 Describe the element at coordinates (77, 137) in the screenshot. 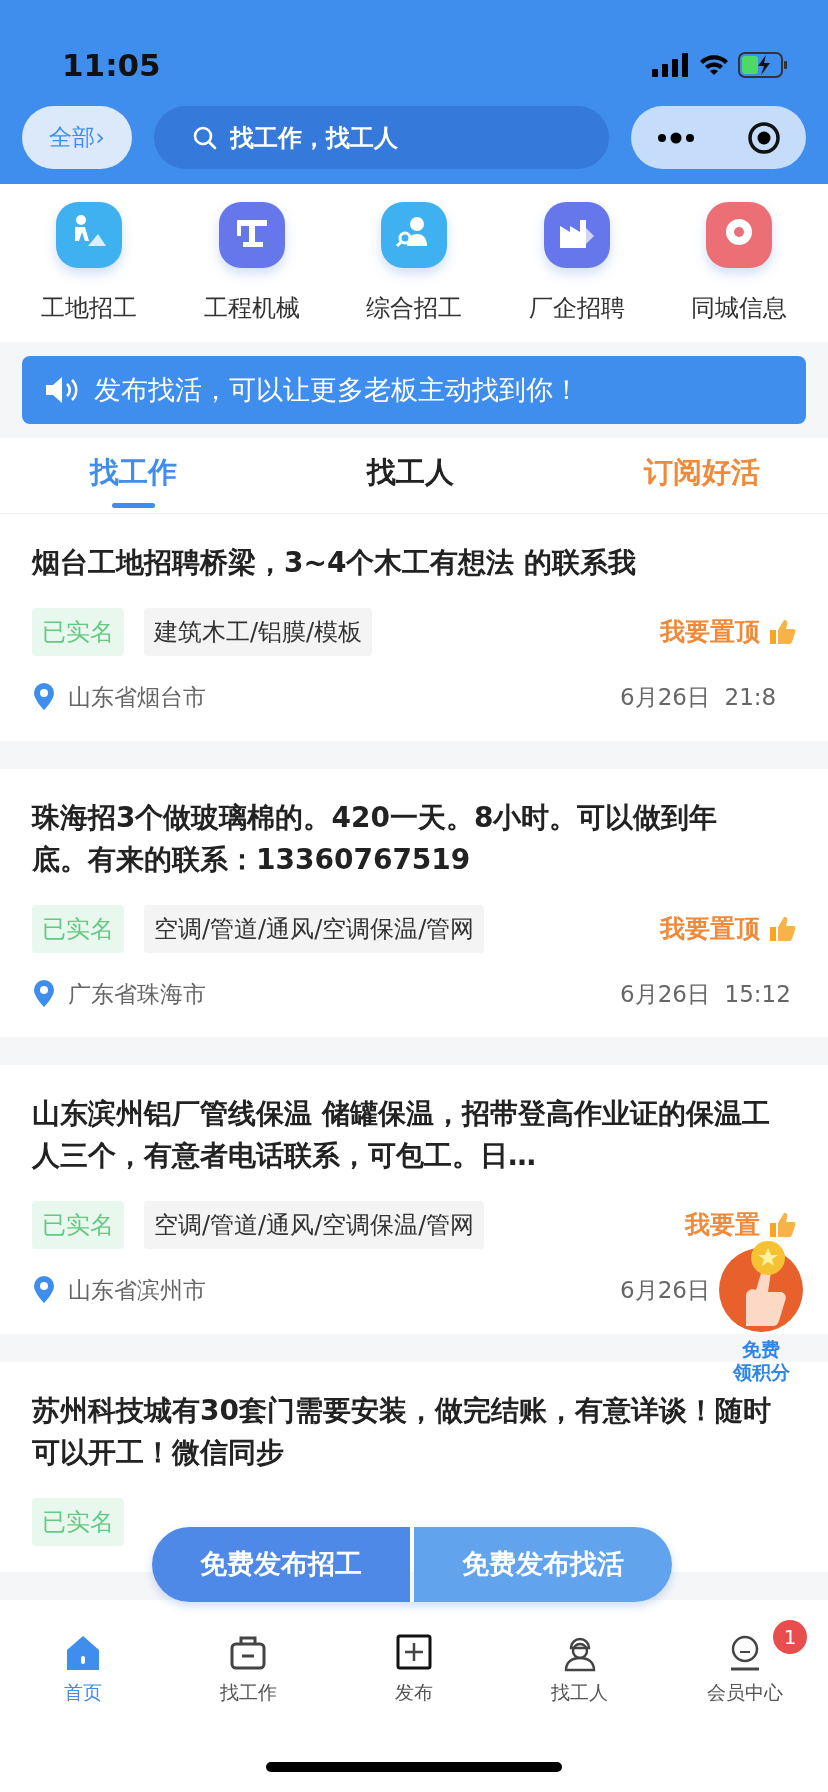

I see `region-button: 全部›` at that location.